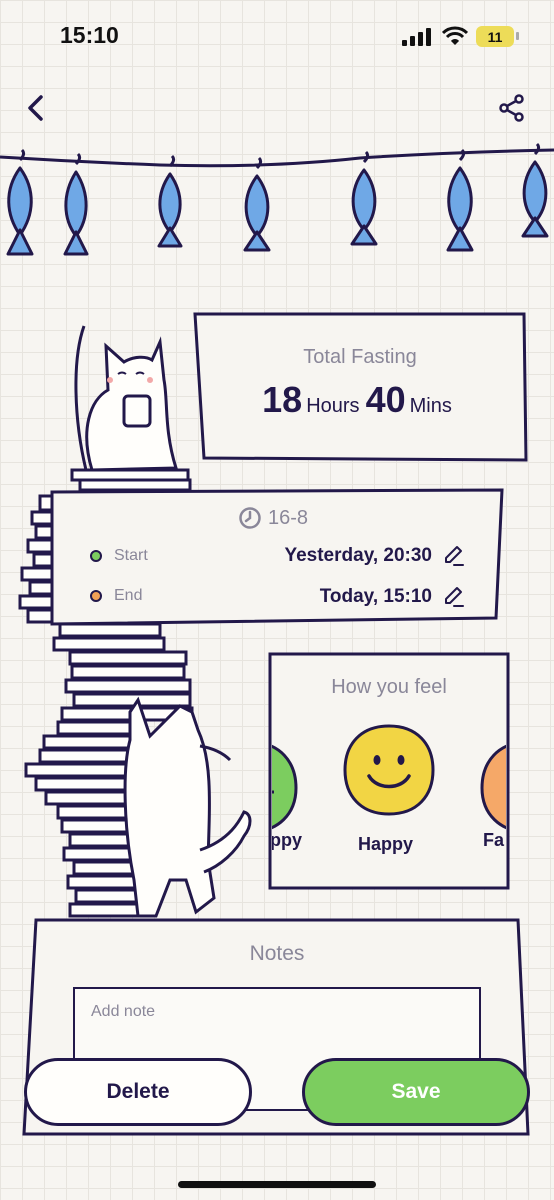  I want to click on fasting-plan: 16-8, so click(273, 518).